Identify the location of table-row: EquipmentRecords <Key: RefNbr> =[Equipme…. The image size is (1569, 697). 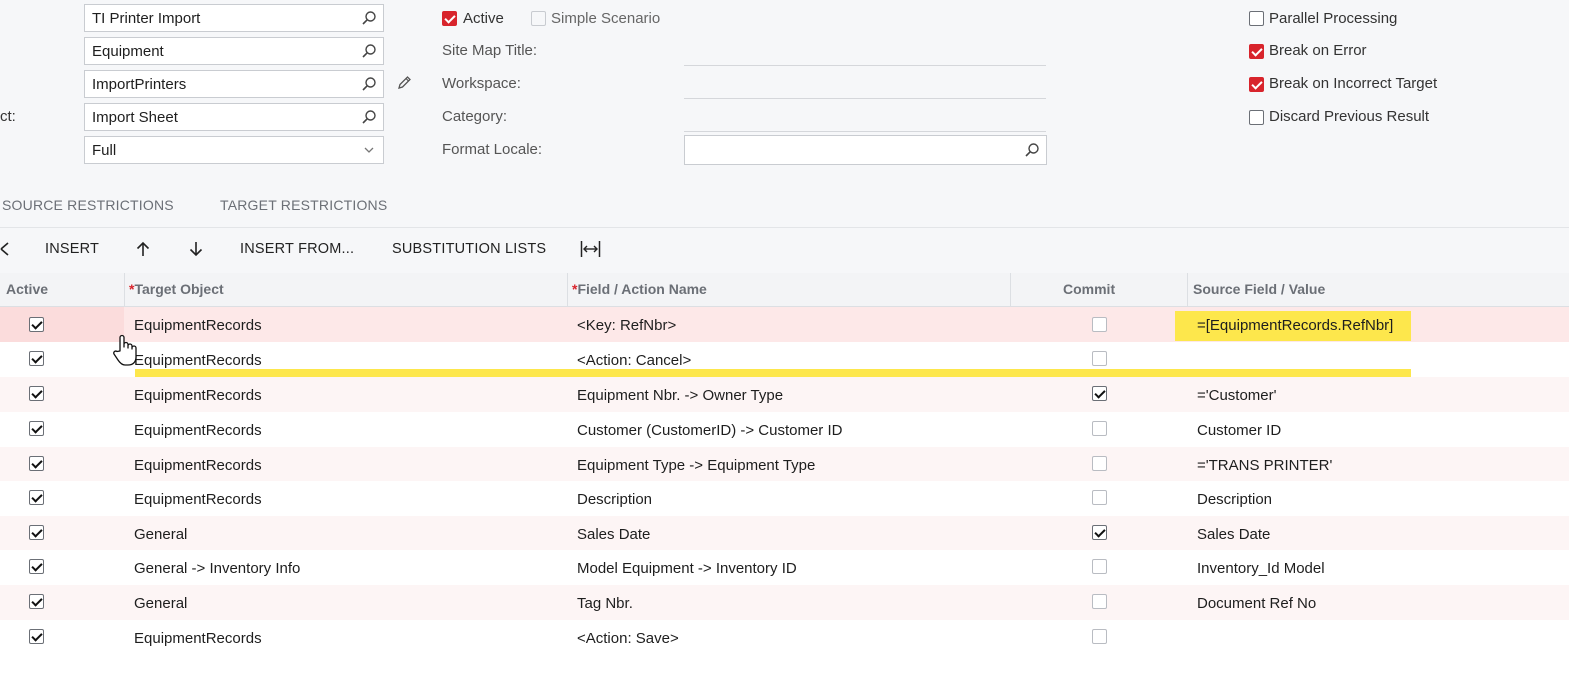
(784, 325).